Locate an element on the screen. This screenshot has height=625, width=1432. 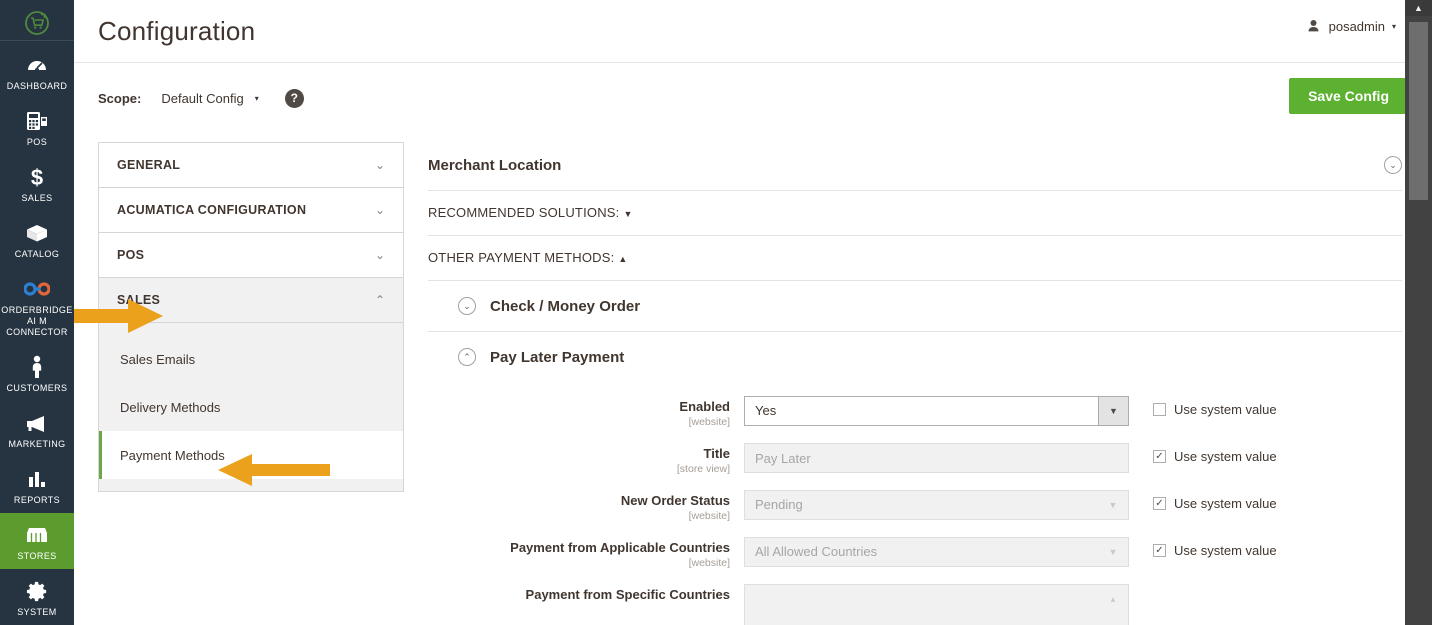
scope-switcher: Default Config ▾ is located at coordinates (209, 98).